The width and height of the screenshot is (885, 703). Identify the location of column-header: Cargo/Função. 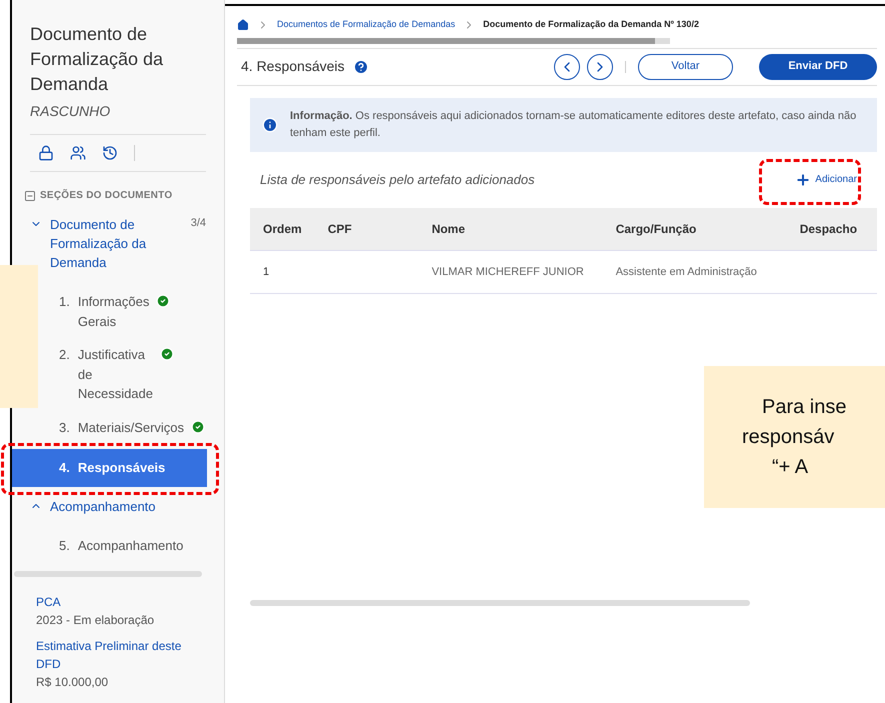
(694, 229).